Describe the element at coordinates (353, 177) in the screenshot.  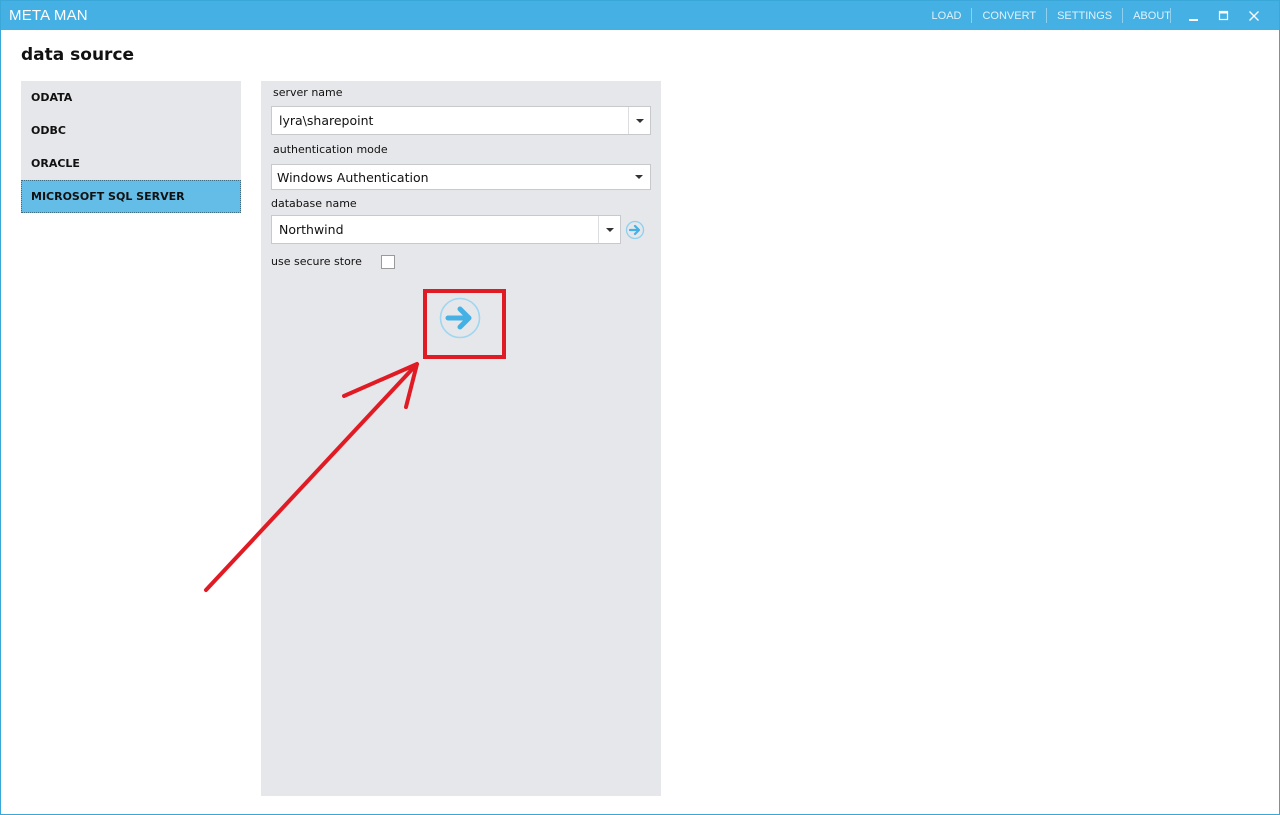
I see `authentication-mode-value: Windows Authentication` at that location.